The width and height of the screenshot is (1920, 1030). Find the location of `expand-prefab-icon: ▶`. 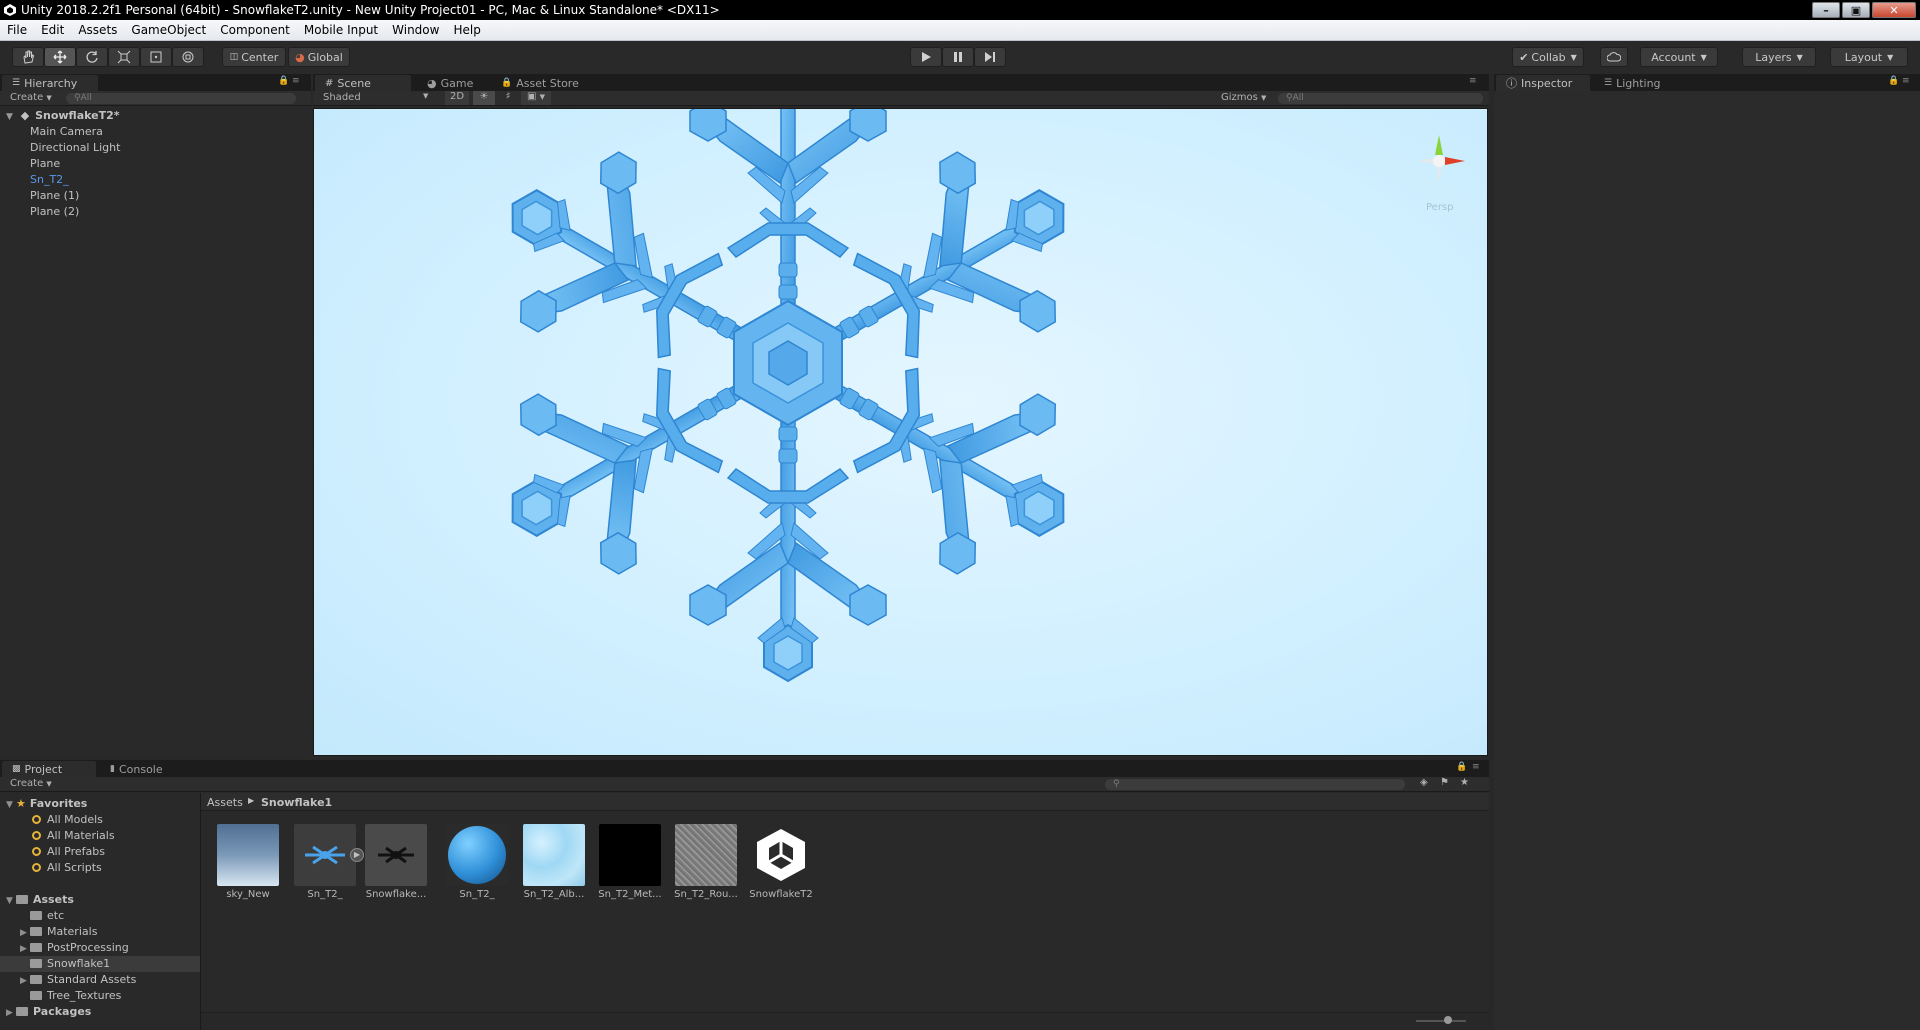

expand-prefab-icon: ▶ is located at coordinates (357, 855).